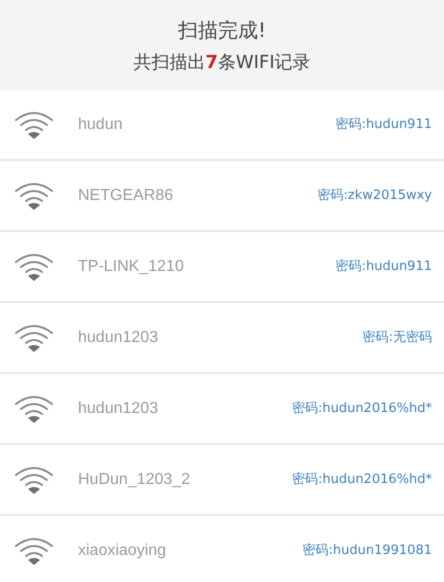 The image size is (444, 582). I want to click on network-row: hudun1203 密码:hudun2016%hd*, so click(222, 409).